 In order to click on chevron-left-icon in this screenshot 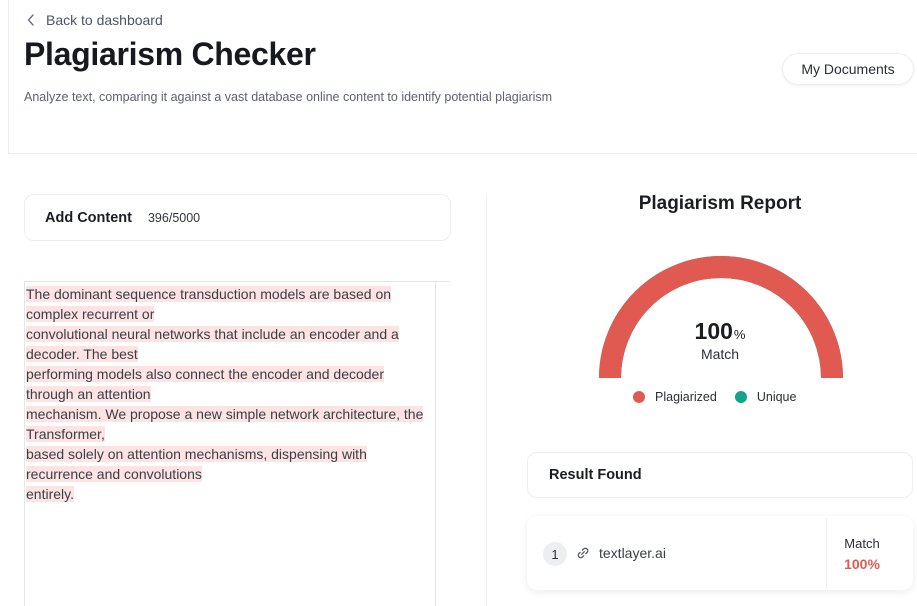, I will do `click(30, 20)`.